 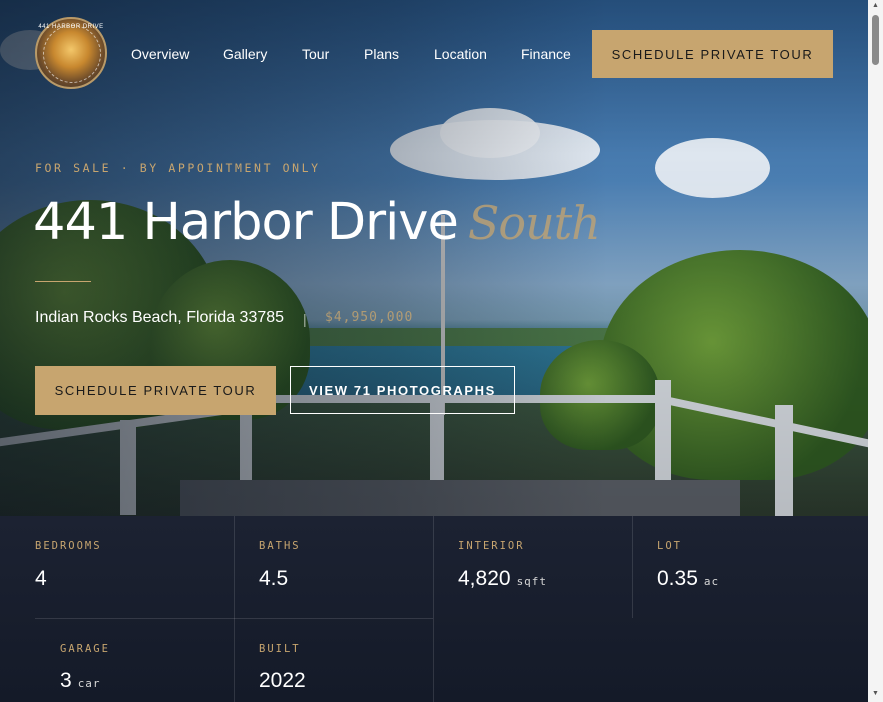 What do you see at coordinates (155, 390) in the screenshot?
I see `hero-schedule-tour-button: SCHEDULE PRIVATE TOUR` at bounding box center [155, 390].